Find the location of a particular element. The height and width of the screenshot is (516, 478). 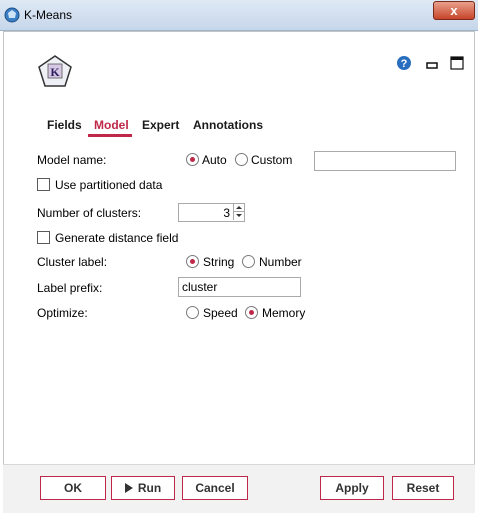

spin-down-icon is located at coordinates (238, 216).